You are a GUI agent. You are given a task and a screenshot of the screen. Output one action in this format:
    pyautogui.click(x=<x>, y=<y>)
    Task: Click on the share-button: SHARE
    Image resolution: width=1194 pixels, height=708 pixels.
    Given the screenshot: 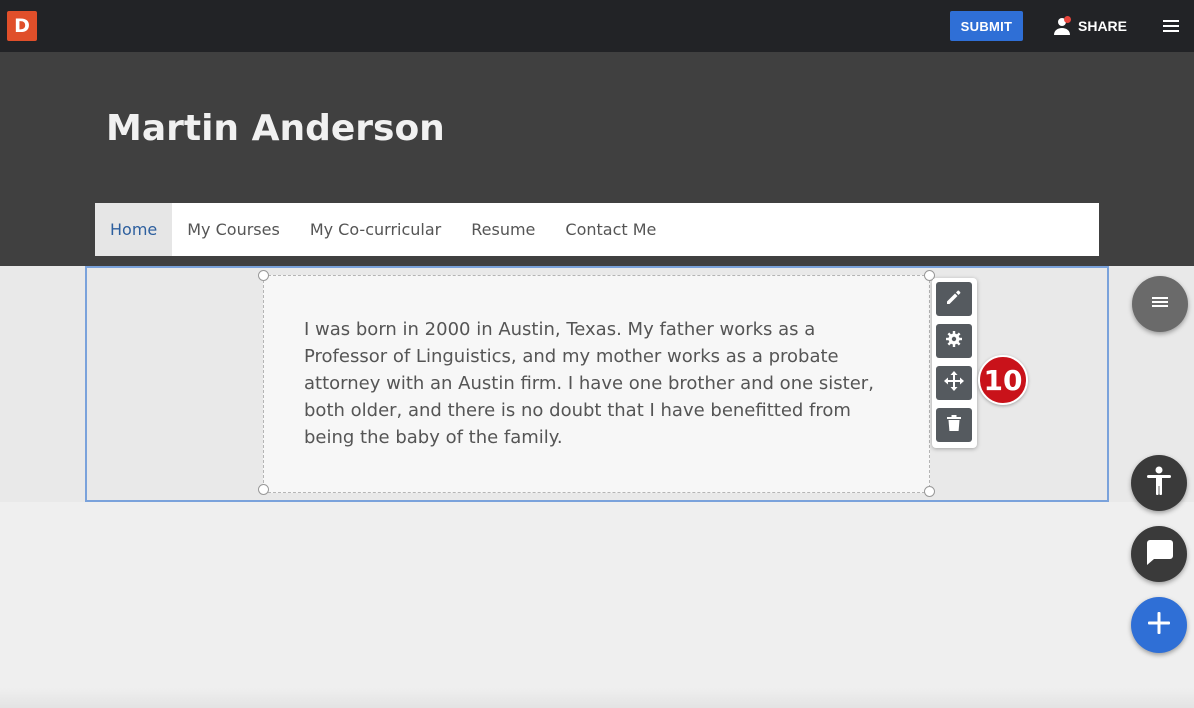 What is the action you would take?
    pyautogui.click(x=1089, y=26)
    